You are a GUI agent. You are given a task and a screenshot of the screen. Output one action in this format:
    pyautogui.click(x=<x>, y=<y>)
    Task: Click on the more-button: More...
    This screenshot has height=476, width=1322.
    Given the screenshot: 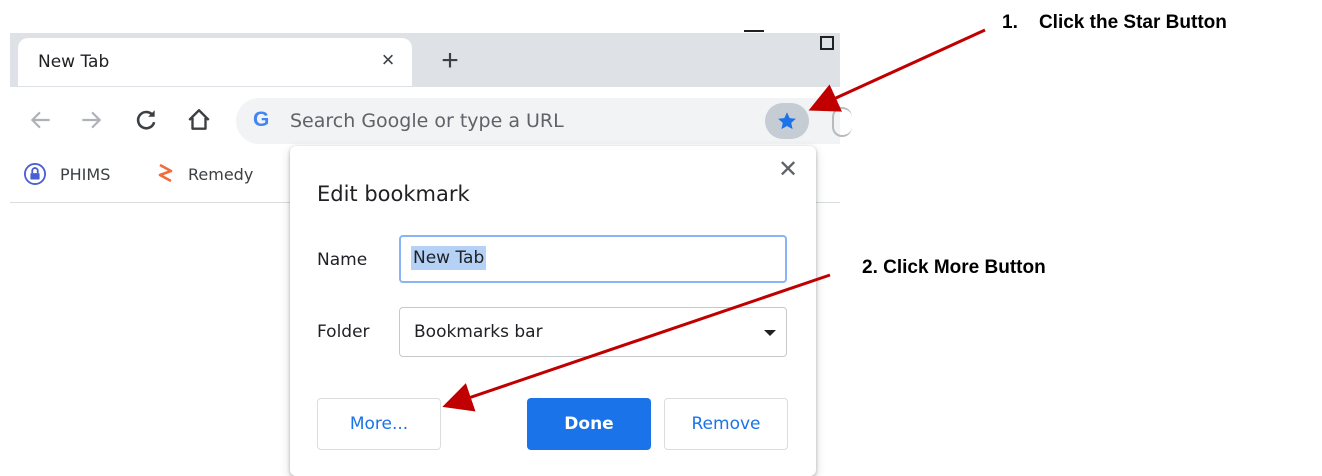 What is the action you would take?
    pyautogui.click(x=379, y=424)
    